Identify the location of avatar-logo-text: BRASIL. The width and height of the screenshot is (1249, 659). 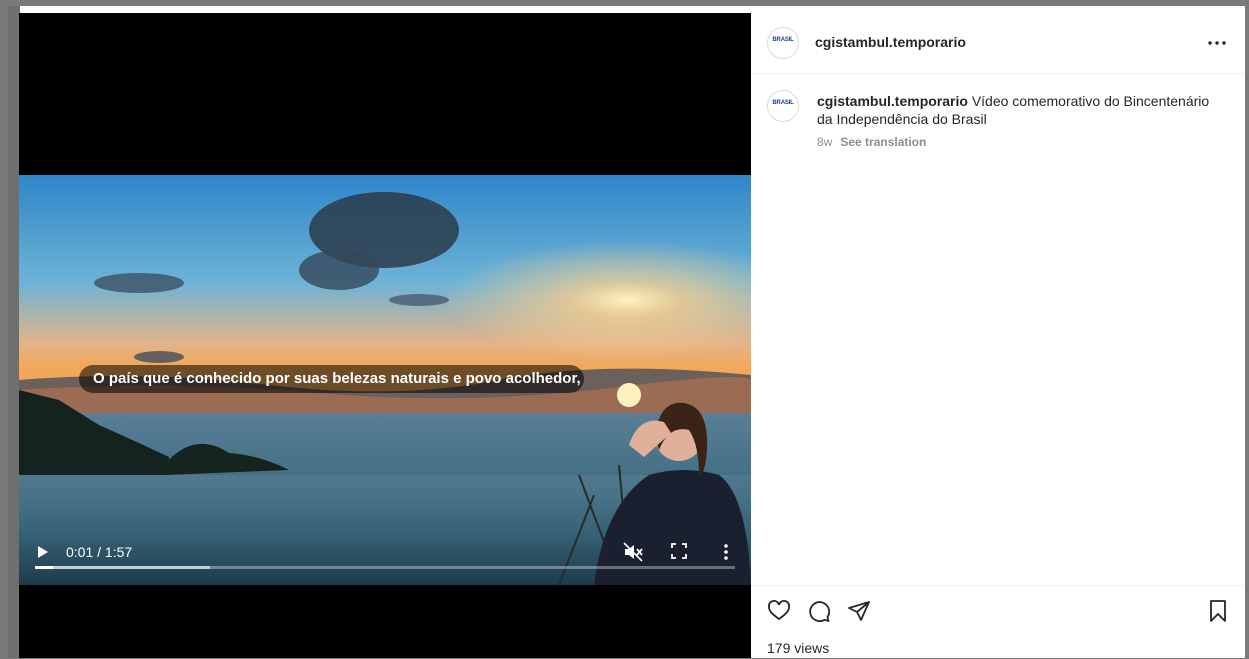
(783, 40).